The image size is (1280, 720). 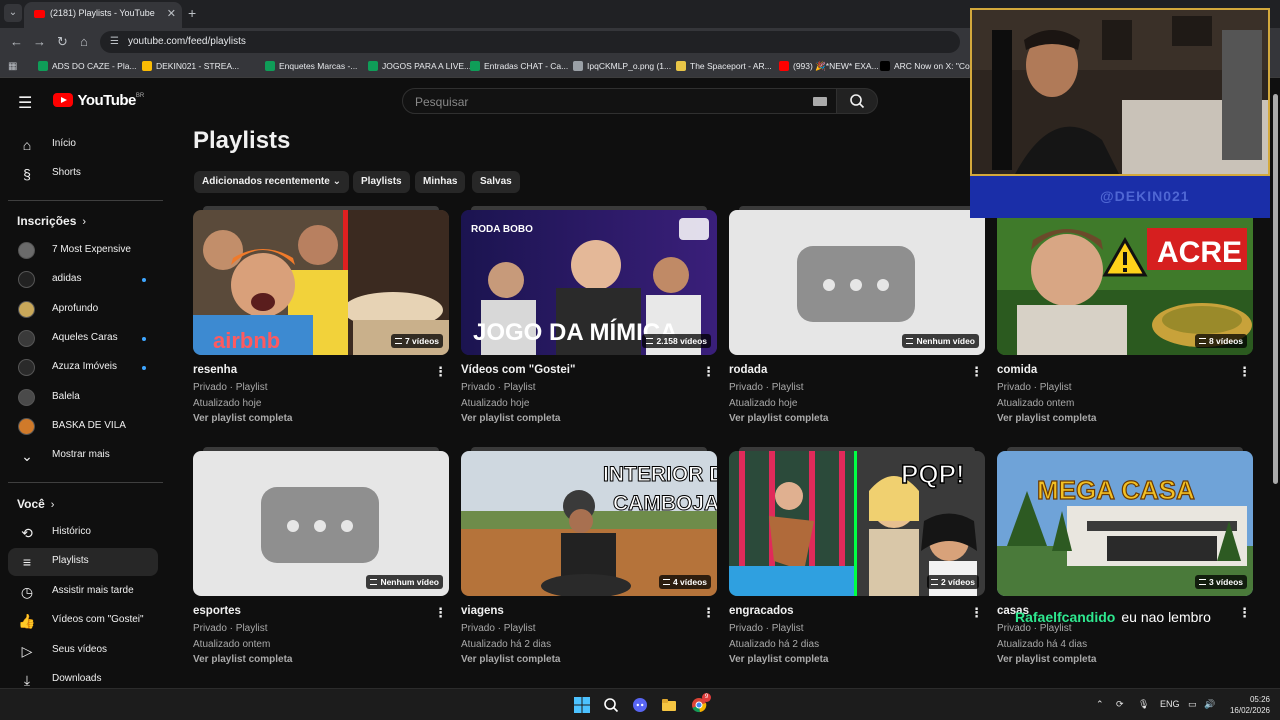 I want to click on subscription-item: Balela, so click(x=83, y=398).